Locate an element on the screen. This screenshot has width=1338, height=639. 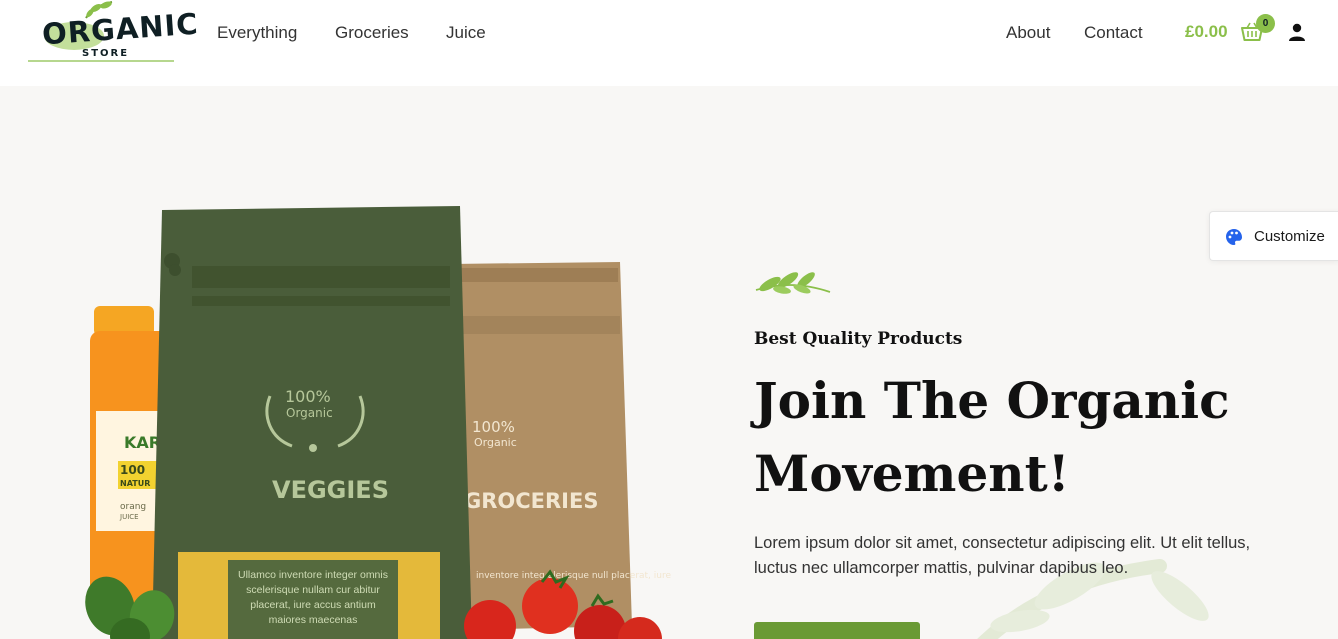
kraft-badge-top: 100% is located at coordinates (493, 427).